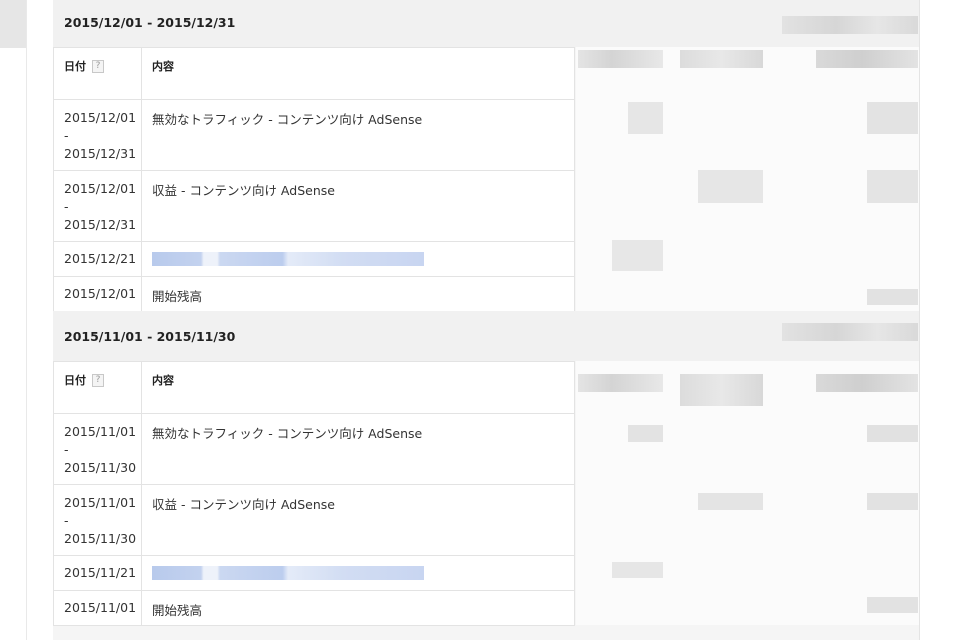  Describe the element at coordinates (26, 320) in the screenshot. I see `left-divider` at that location.